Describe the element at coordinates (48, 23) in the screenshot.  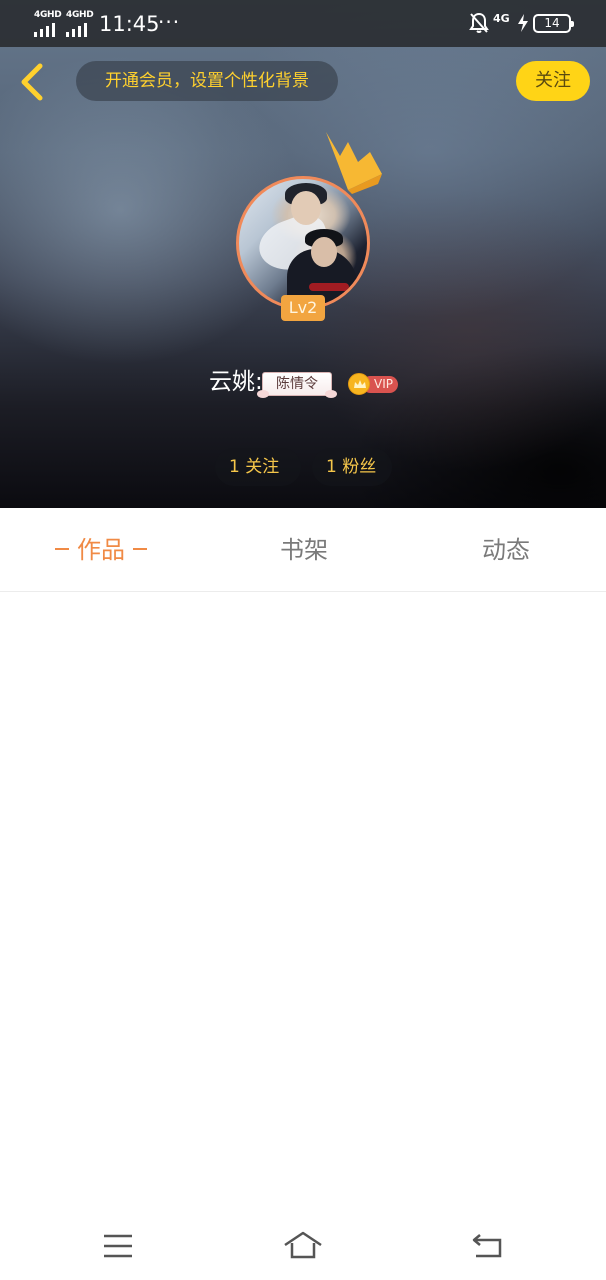
I see `signal-sim1-icon: 4GHD` at that location.